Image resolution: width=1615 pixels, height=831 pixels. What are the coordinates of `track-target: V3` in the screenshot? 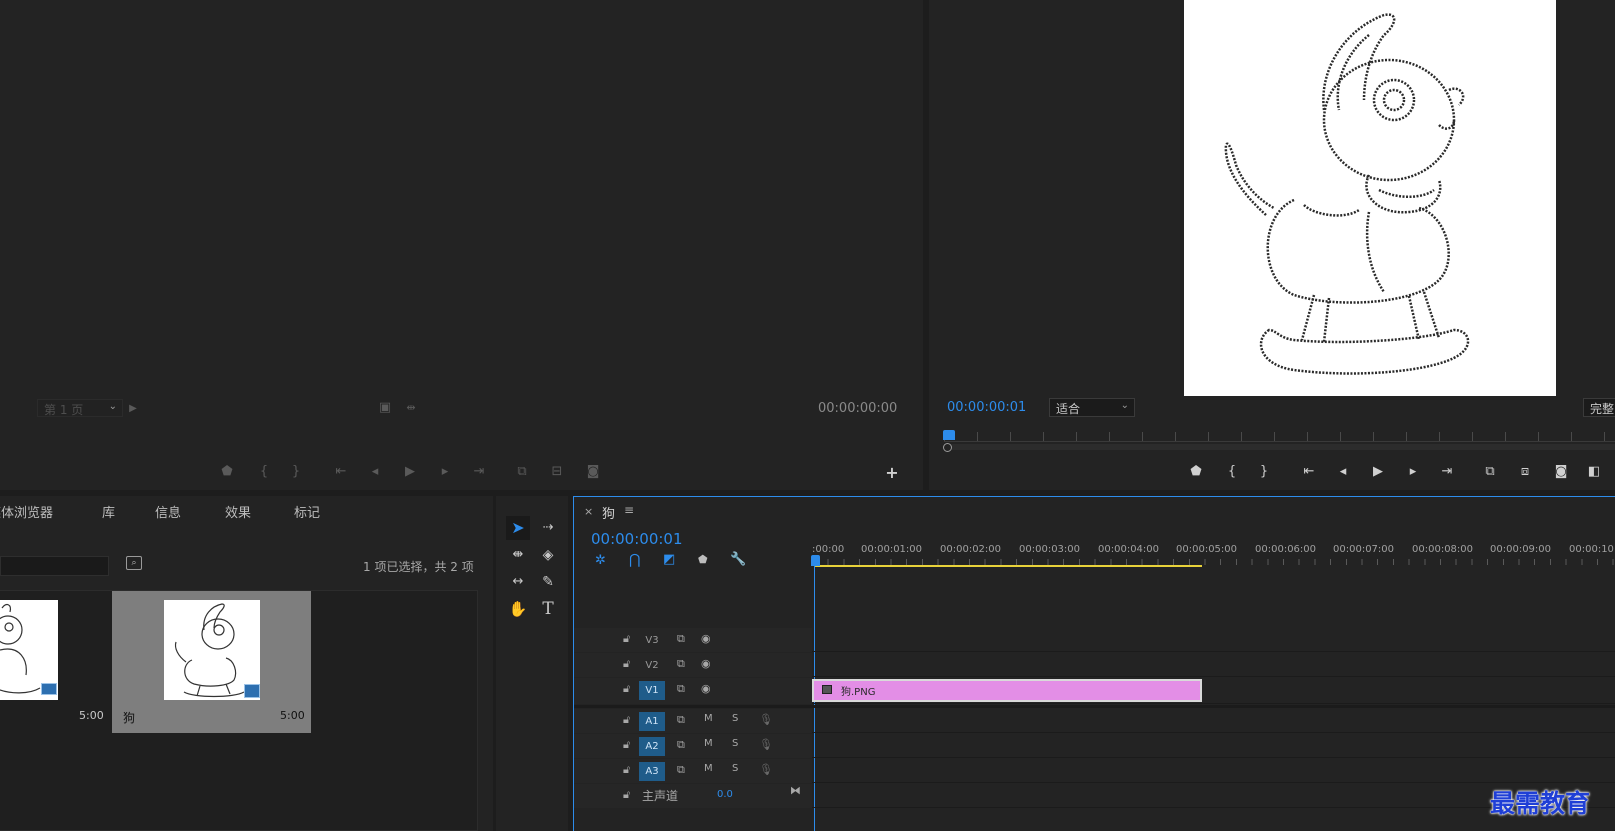 It's located at (652, 640).